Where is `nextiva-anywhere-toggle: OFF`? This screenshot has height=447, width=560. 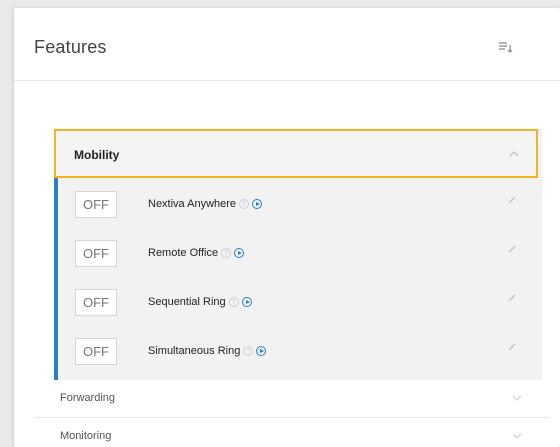 nextiva-anywhere-toggle: OFF is located at coordinates (96, 204).